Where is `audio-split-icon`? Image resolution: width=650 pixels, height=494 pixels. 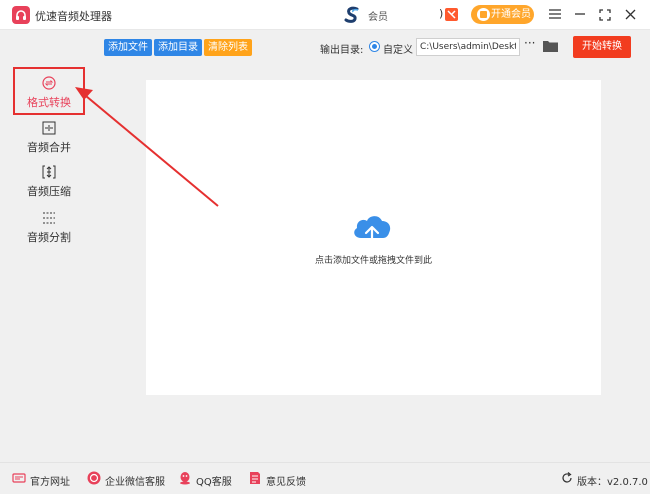
audio-split-icon is located at coordinates (49, 218).